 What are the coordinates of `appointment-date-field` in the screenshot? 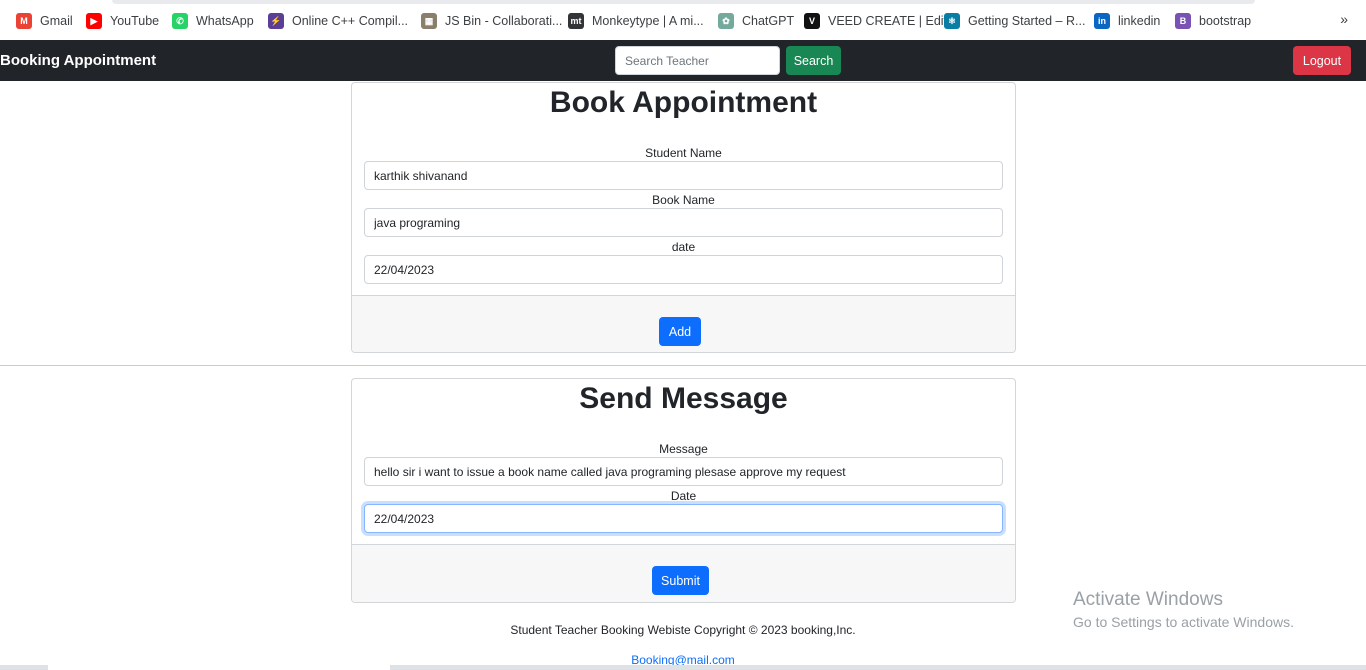 It's located at (683, 269).